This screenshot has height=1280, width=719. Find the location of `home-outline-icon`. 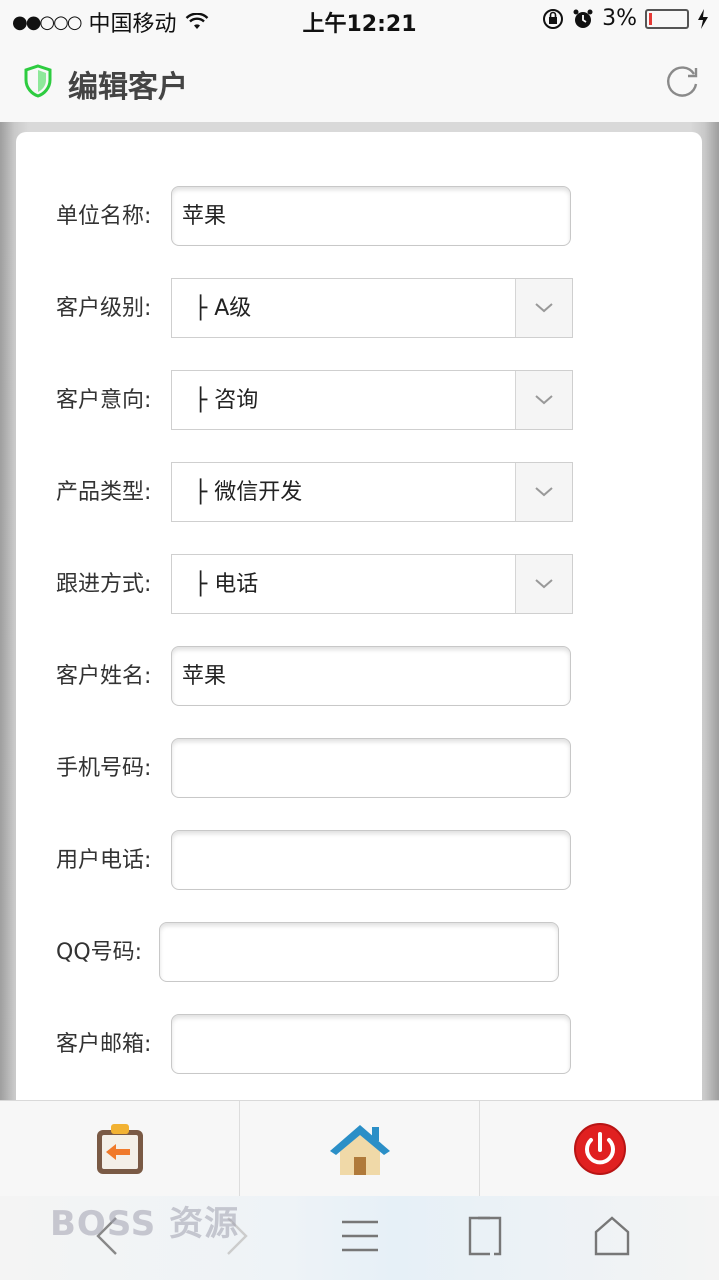

home-outline-icon is located at coordinates (612, 1236).